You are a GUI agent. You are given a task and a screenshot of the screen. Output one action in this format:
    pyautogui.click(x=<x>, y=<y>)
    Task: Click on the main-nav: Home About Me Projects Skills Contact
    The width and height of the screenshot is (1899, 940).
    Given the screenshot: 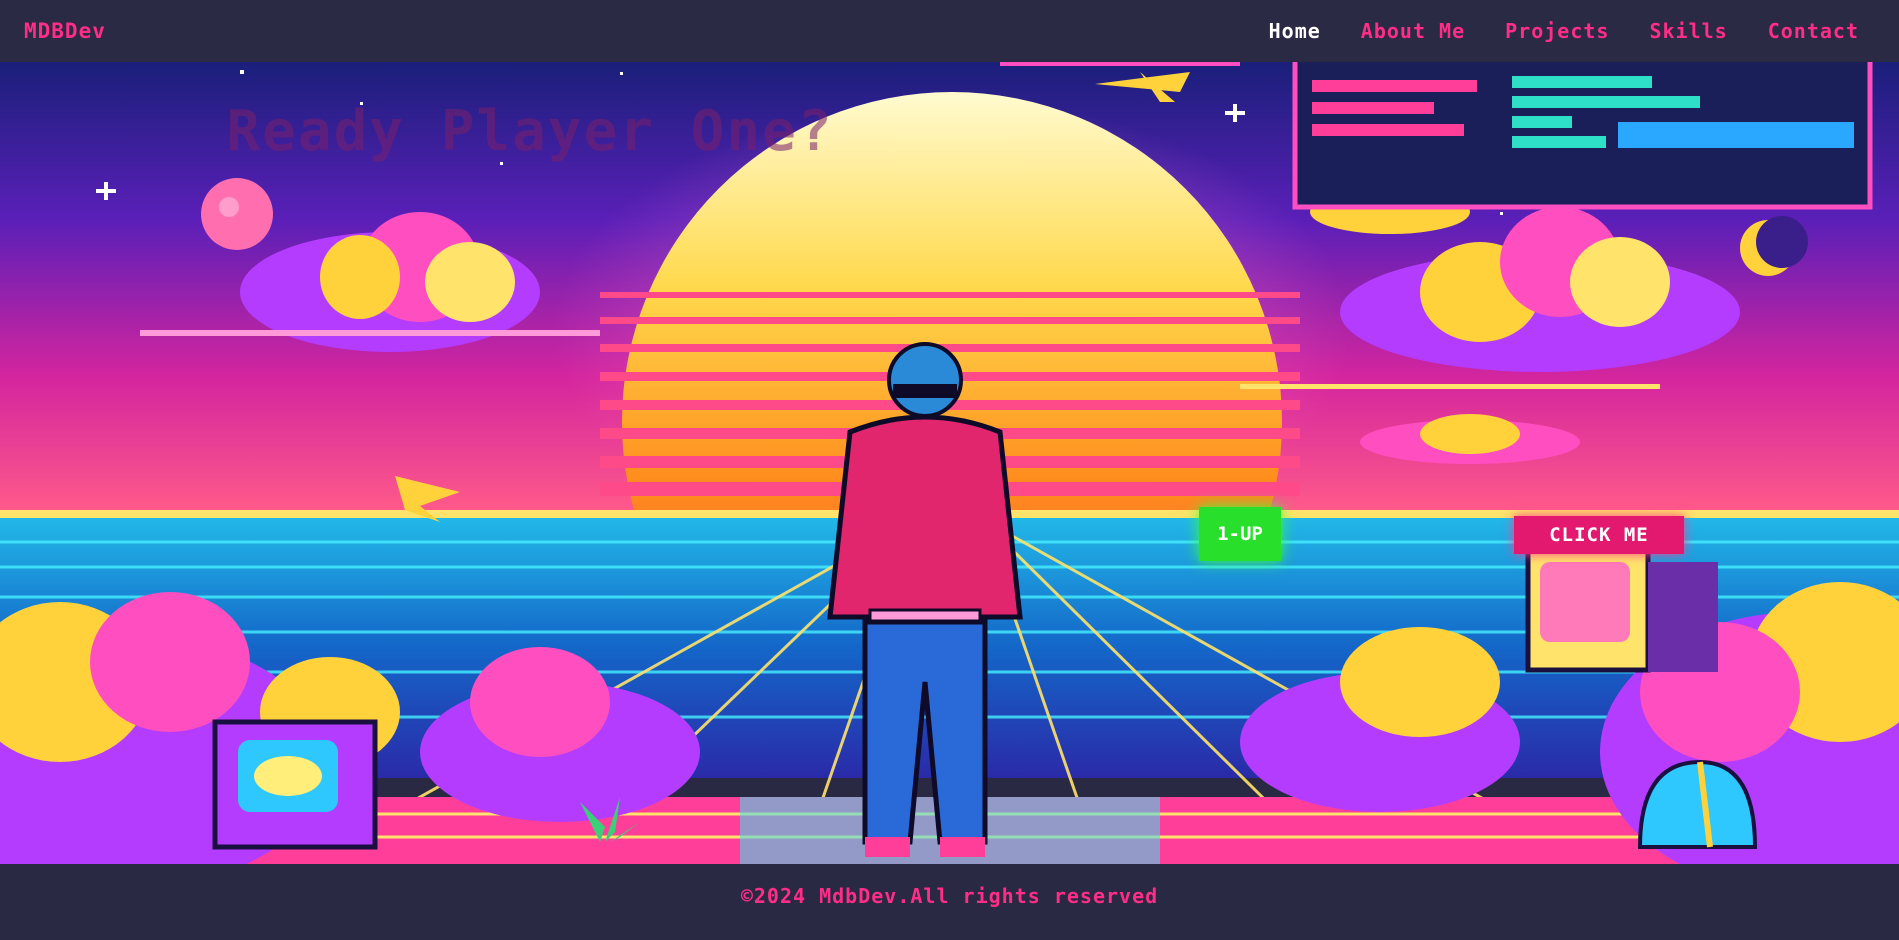 What is the action you would take?
    pyautogui.click(x=1564, y=31)
    